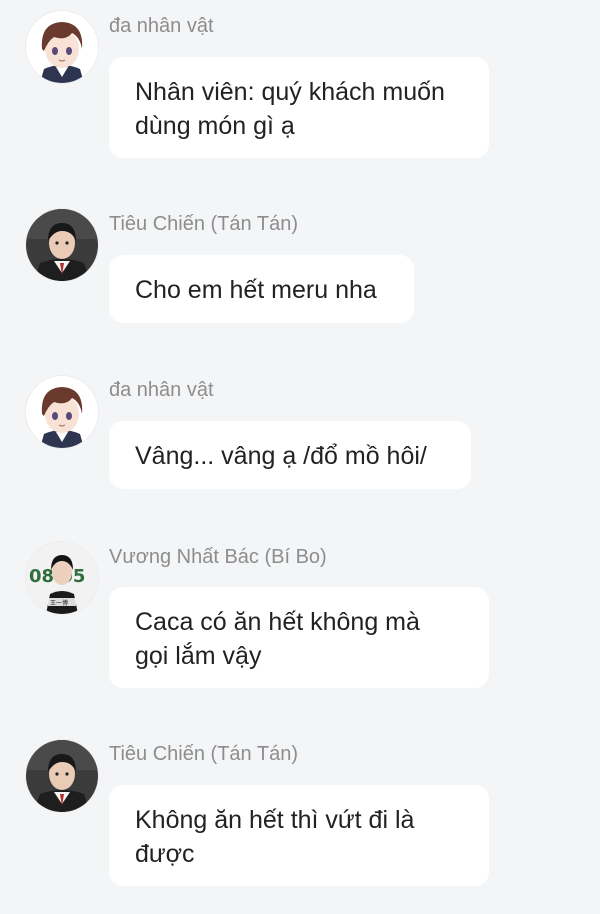  What do you see at coordinates (59, 603) in the screenshot?
I see `sticker-caption-text: 王一博` at bounding box center [59, 603].